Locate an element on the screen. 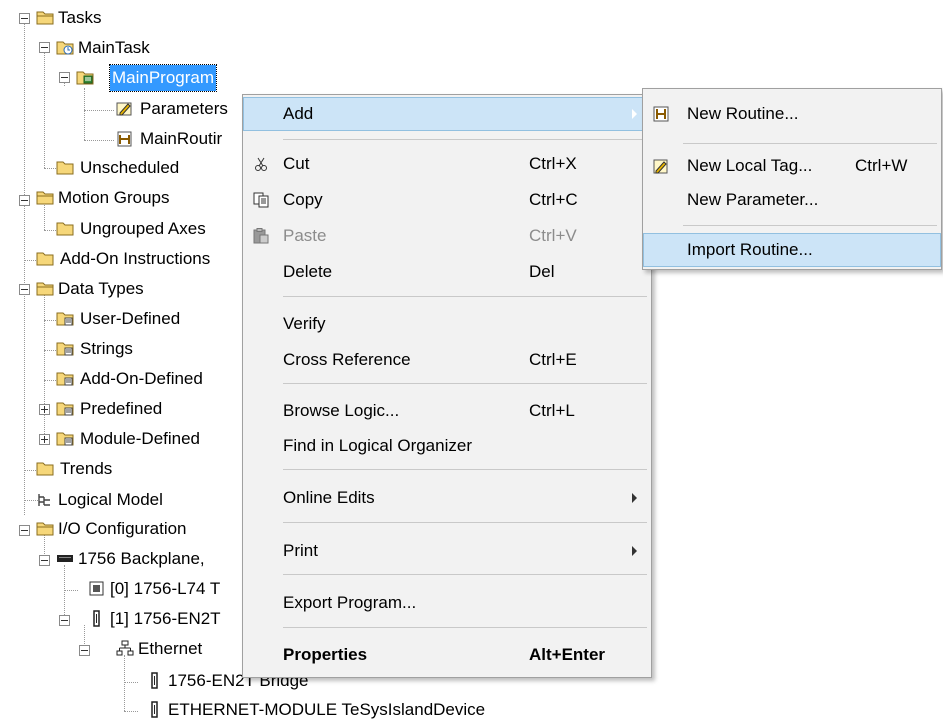 This screenshot has width=943, height=723. menu-item-delete: Delete Del is located at coordinates (447, 272).